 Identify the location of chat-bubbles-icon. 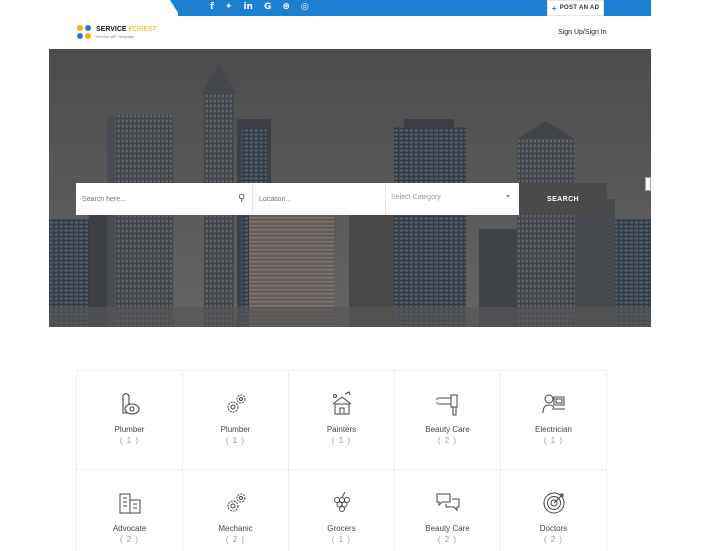
(447, 502).